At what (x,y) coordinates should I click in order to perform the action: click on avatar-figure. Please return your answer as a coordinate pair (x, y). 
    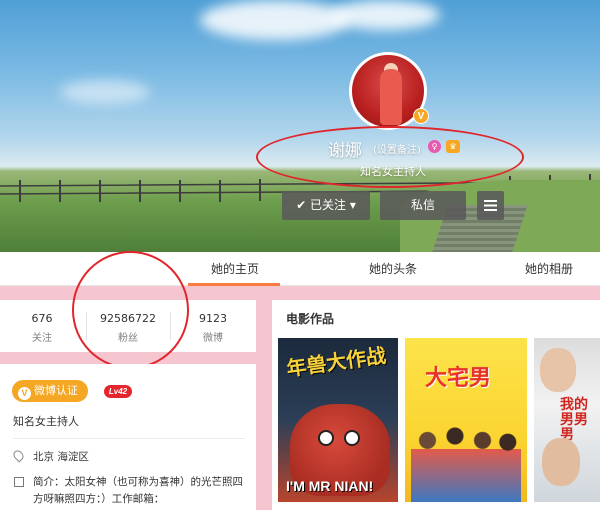
    Looking at the image, I should click on (391, 97).